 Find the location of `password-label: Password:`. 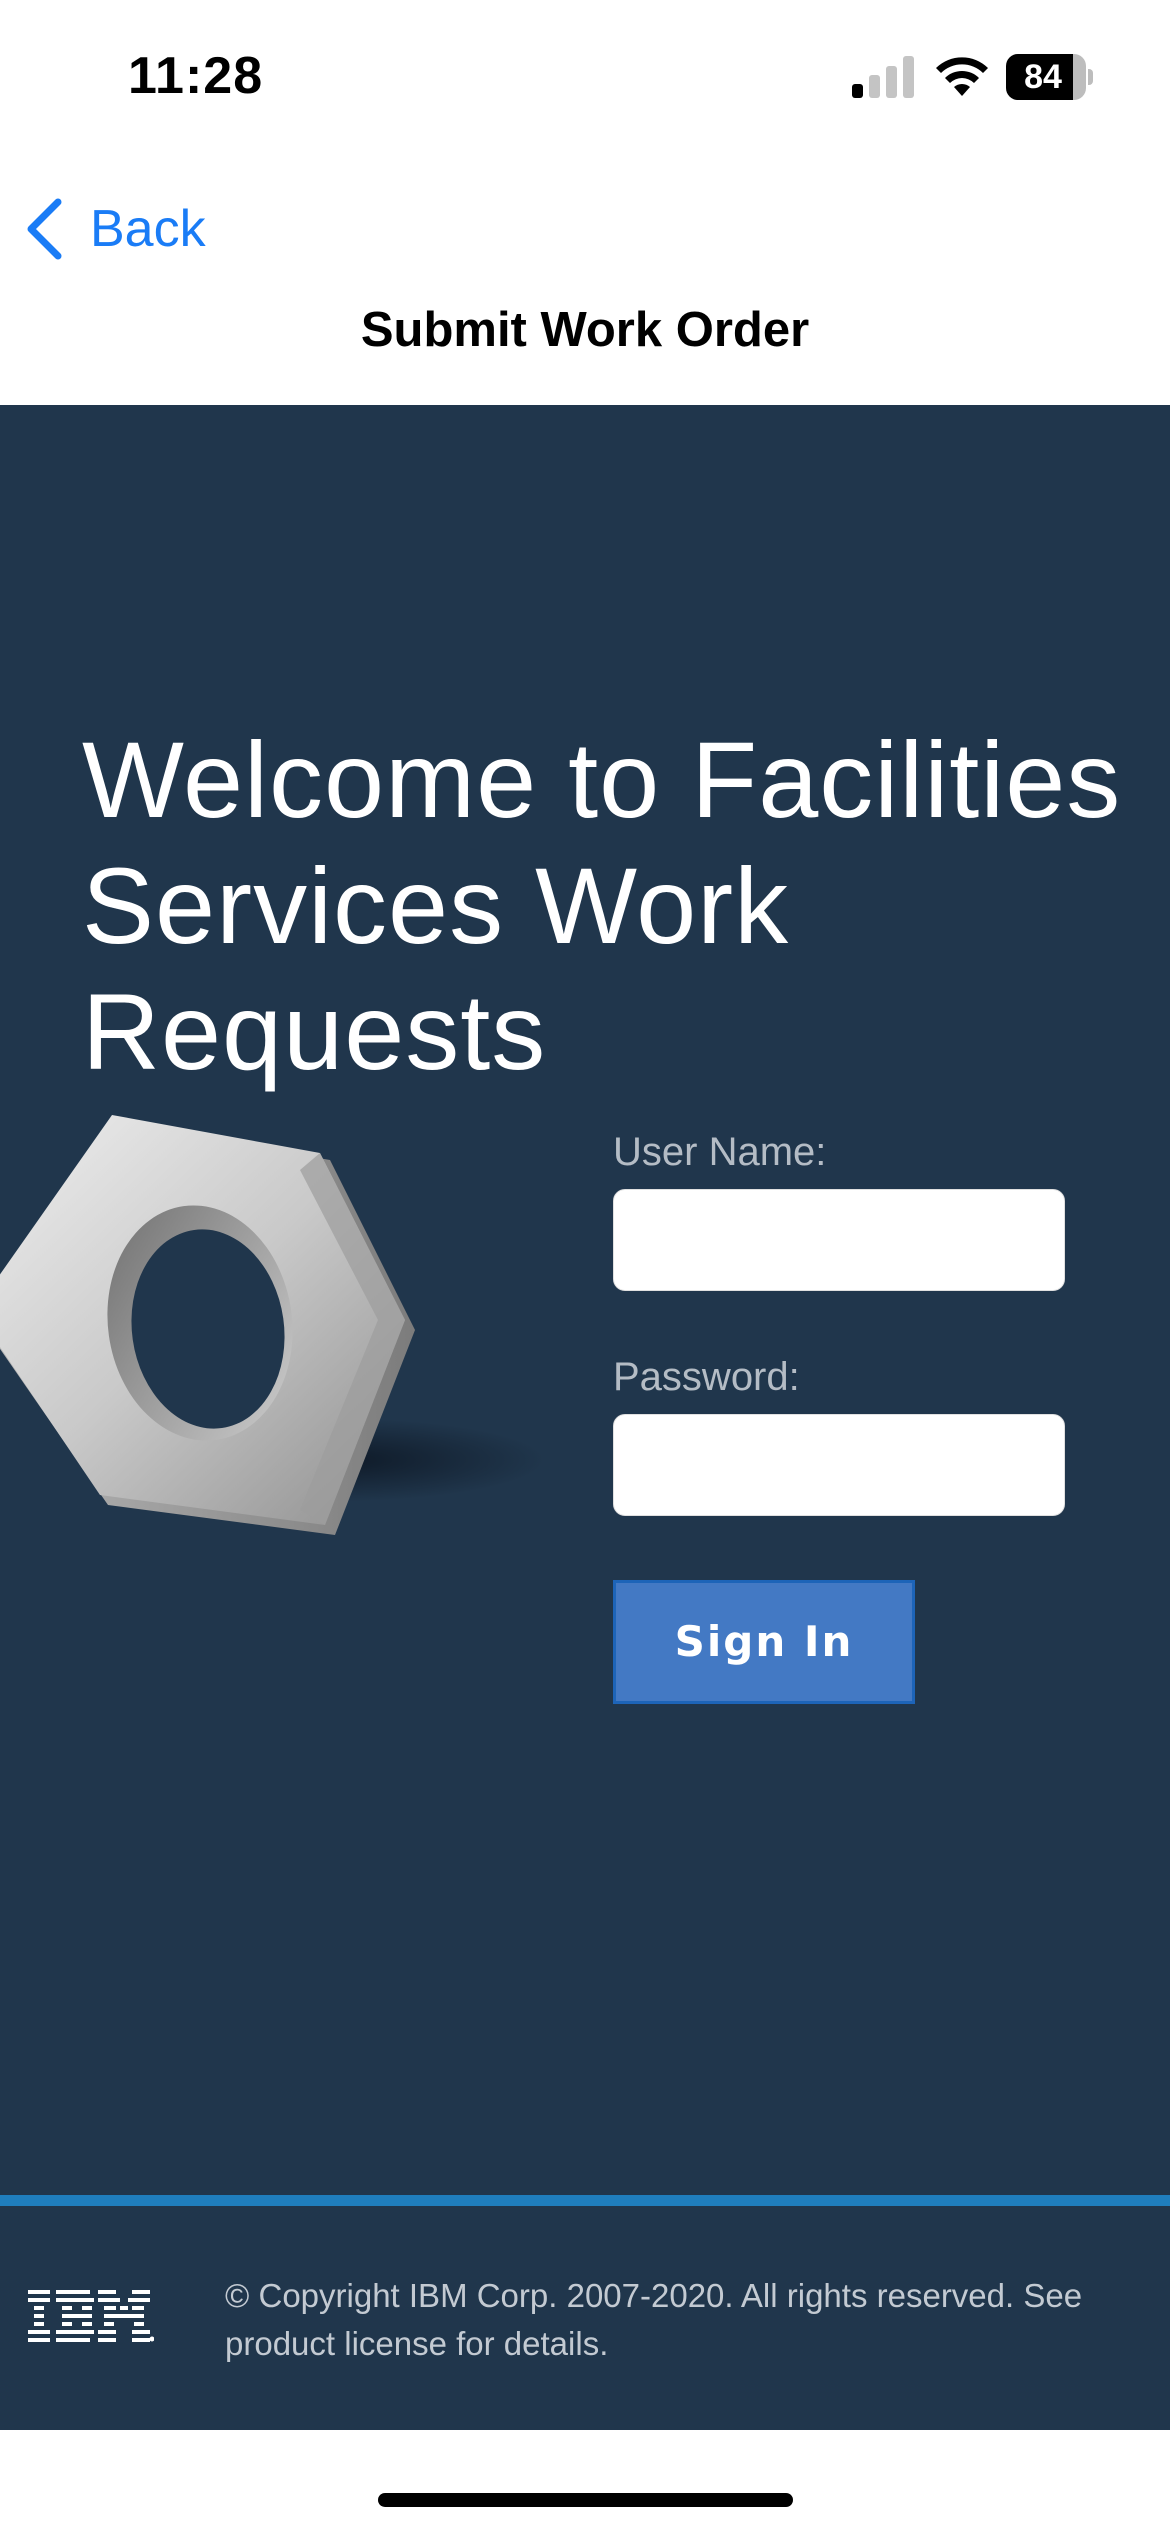

password-label: Password: is located at coordinates (706, 1377).